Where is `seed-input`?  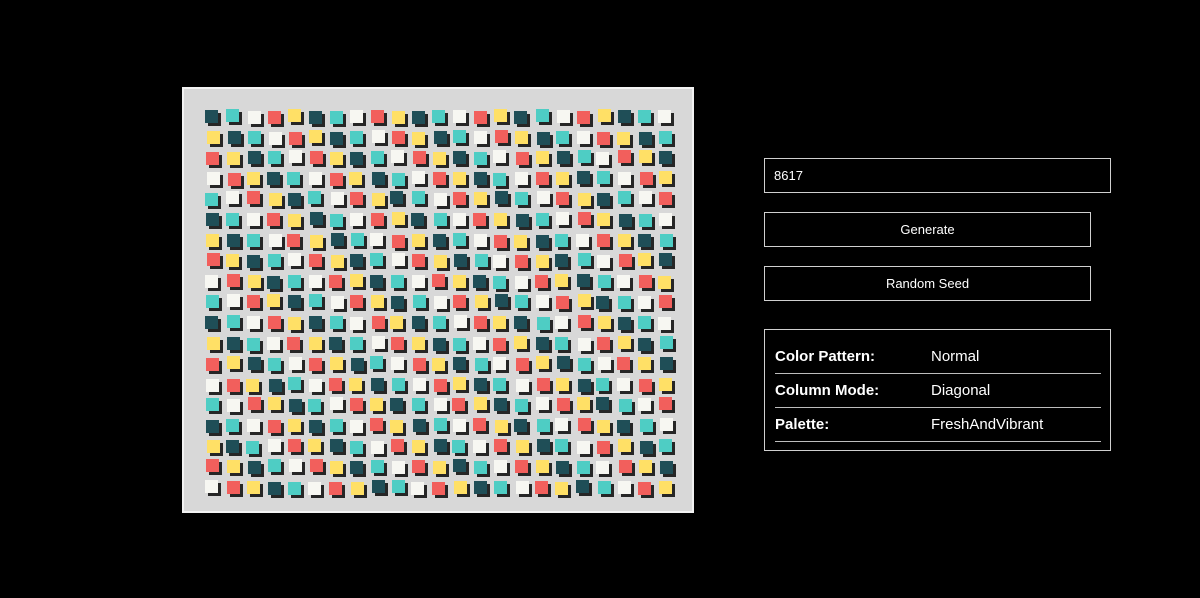
seed-input is located at coordinates (937, 175).